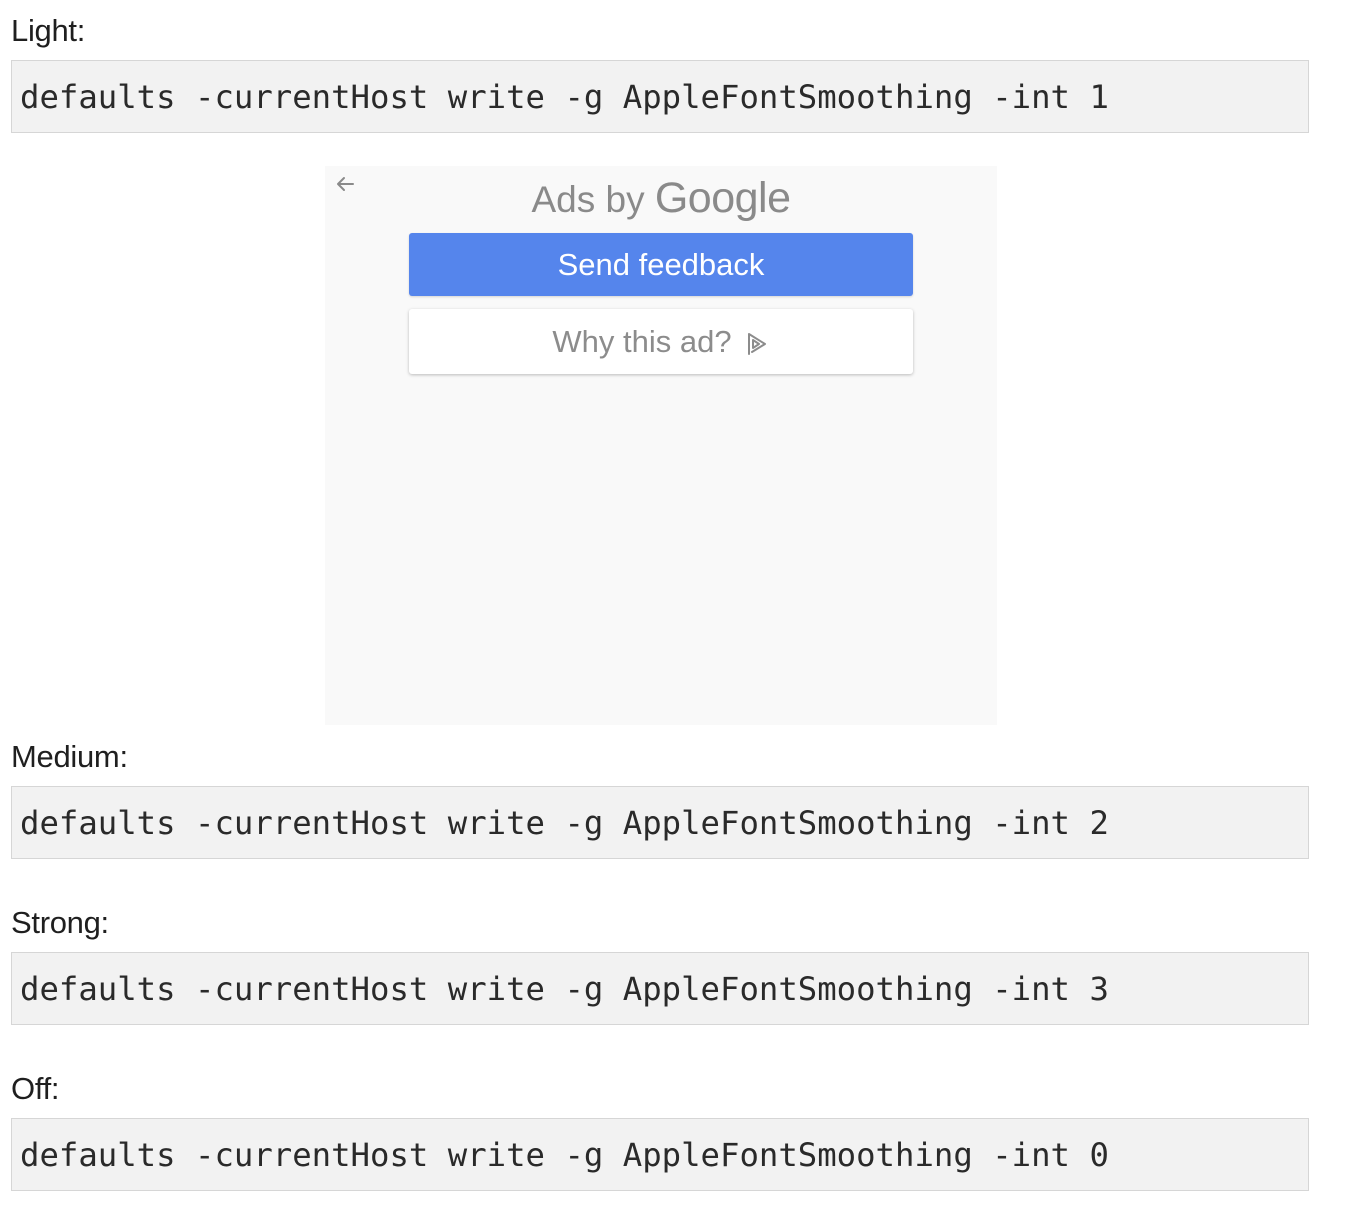  I want to click on section-label-strong: Strong:, so click(60, 922).